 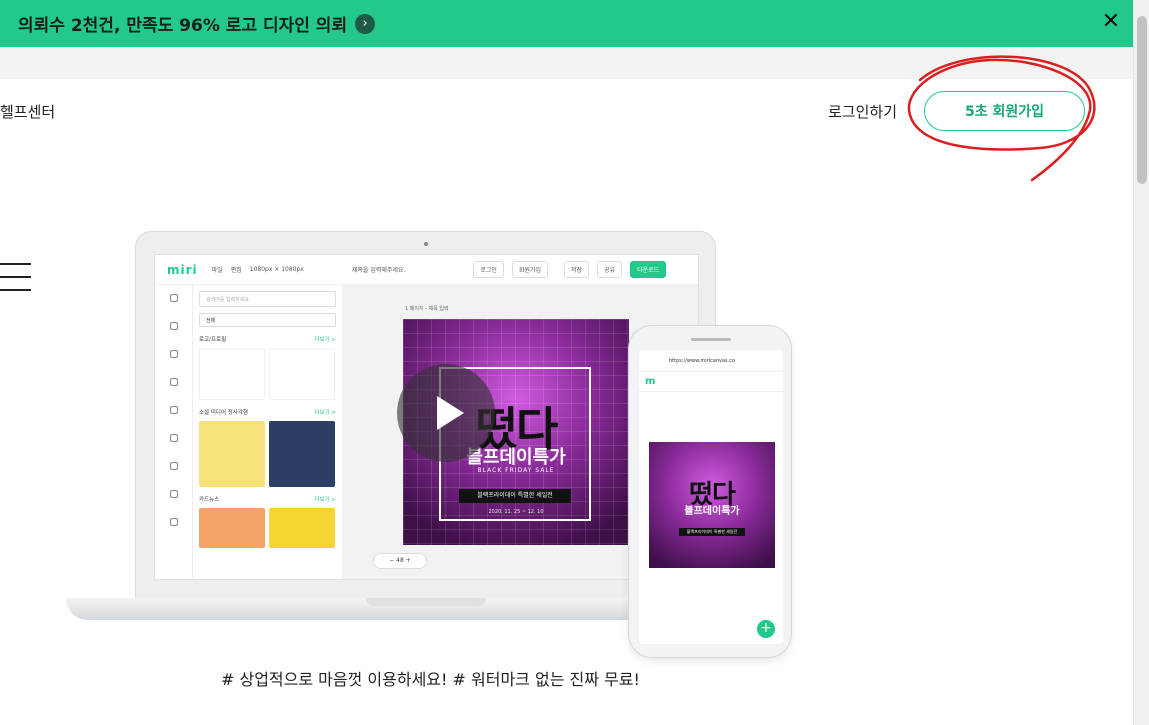 What do you see at coordinates (427, 309) in the screenshot?
I see `page-label: 1 페이지 - 제목 입력` at bounding box center [427, 309].